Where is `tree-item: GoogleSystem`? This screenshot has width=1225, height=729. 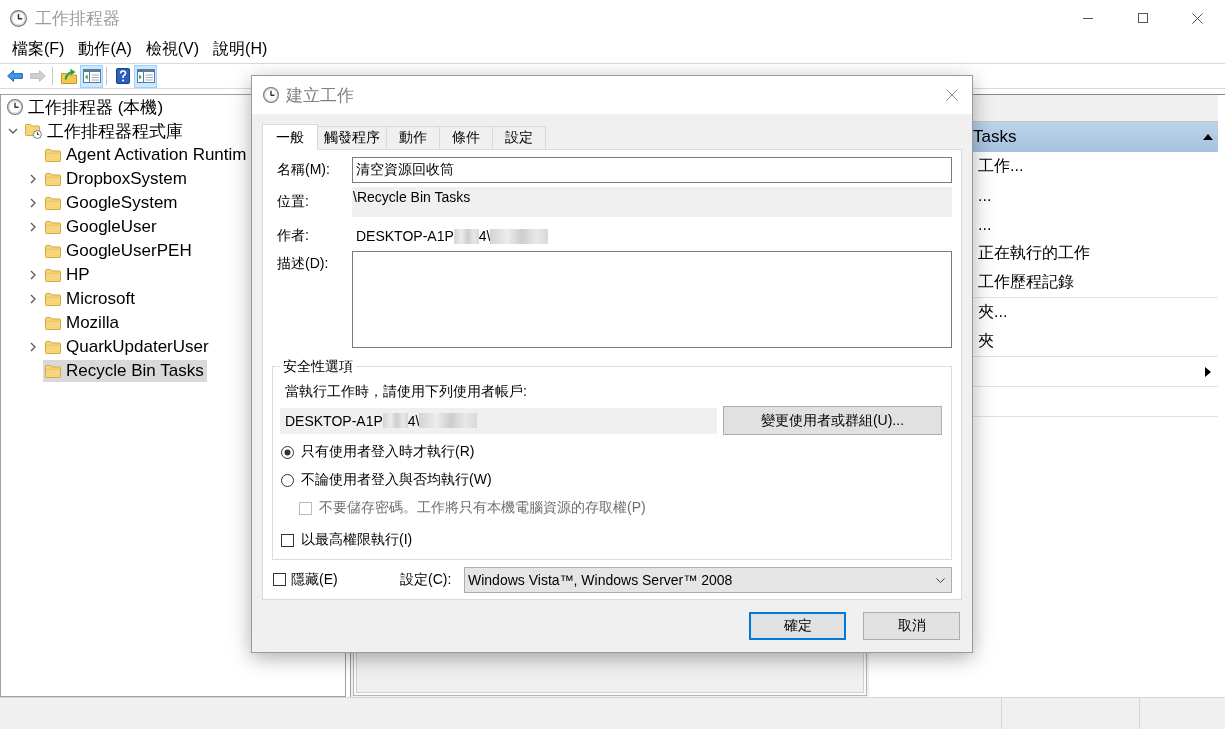 tree-item: GoogleSystem is located at coordinates (112, 203).